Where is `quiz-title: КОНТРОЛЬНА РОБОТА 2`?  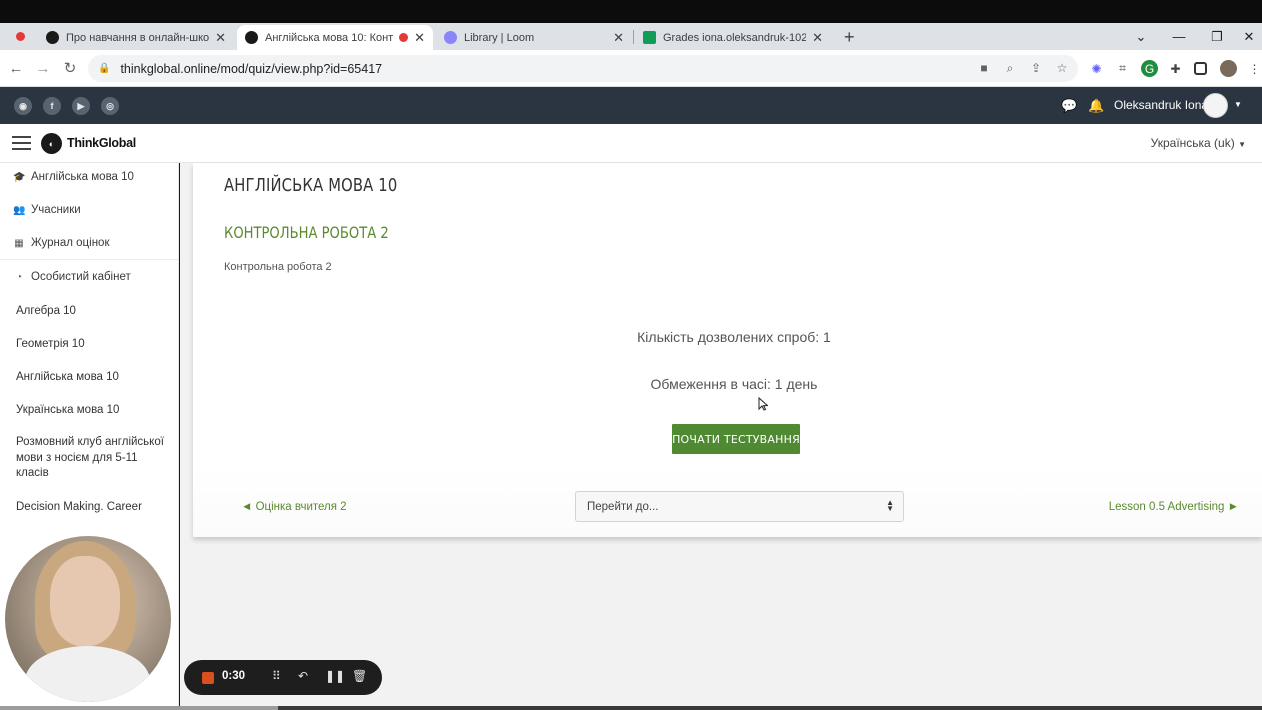 quiz-title: КОНТРОЛЬНА РОБОТА 2 is located at coordinates (306, 232).